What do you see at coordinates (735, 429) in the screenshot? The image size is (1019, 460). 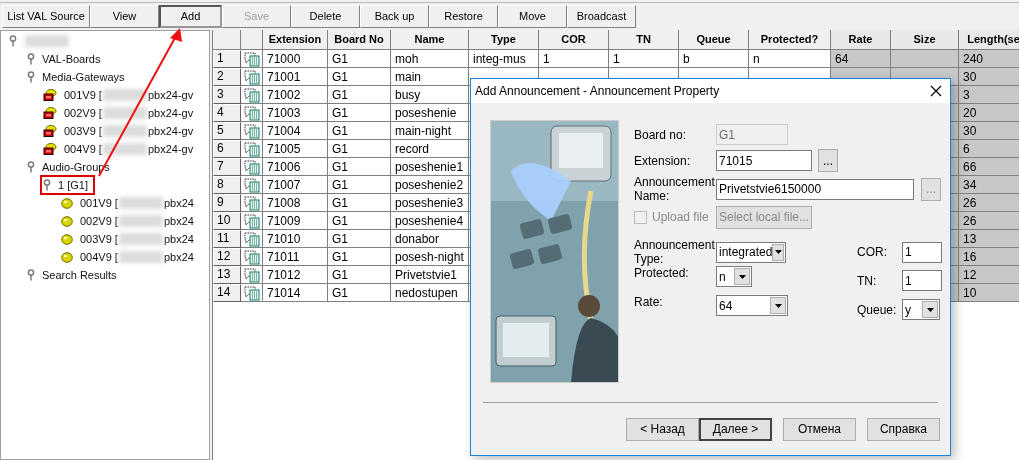 I see `dialog-button: Далее >` at bounding box center [735, 429].